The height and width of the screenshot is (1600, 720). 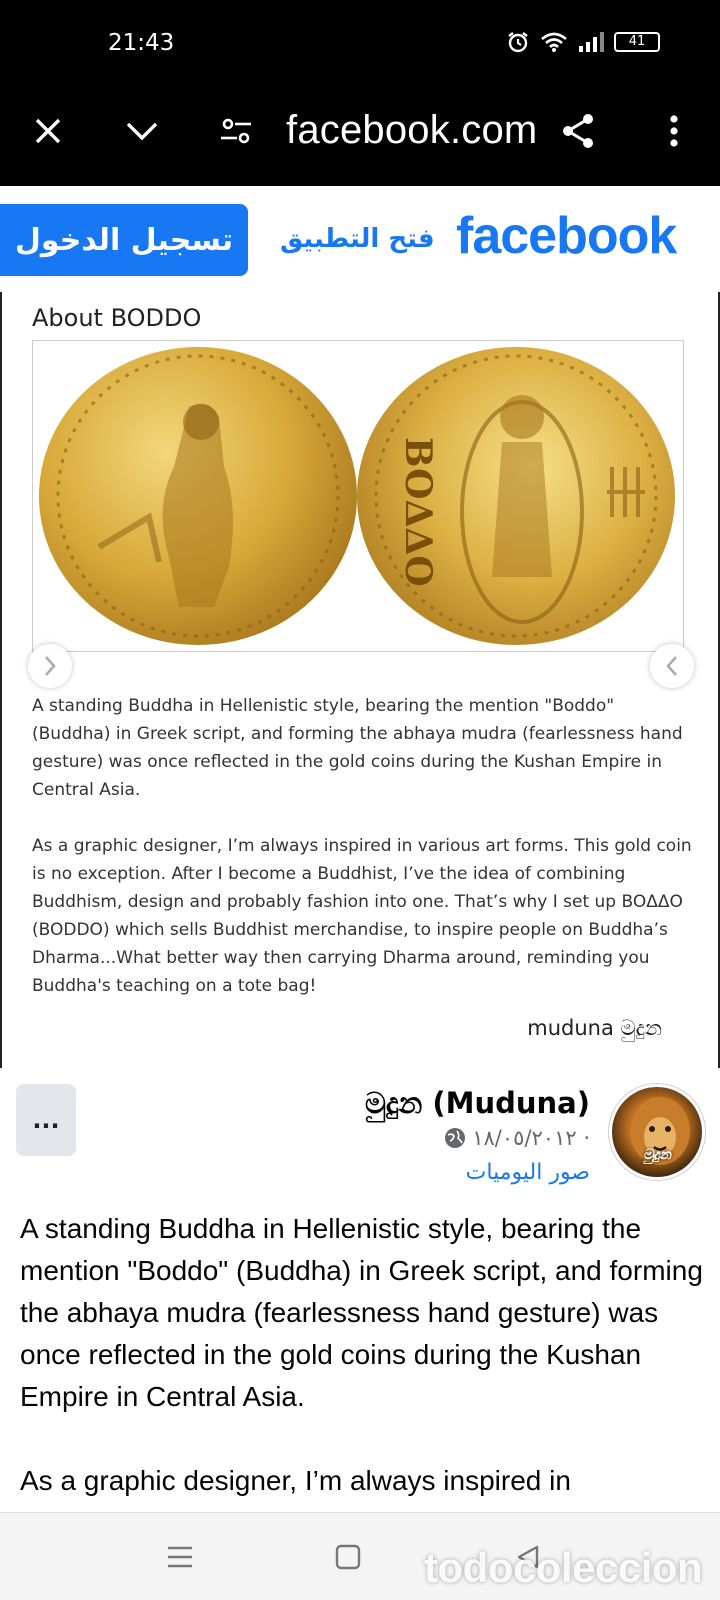 I want to click on more-vert-icon, so click(x=674, y=131).